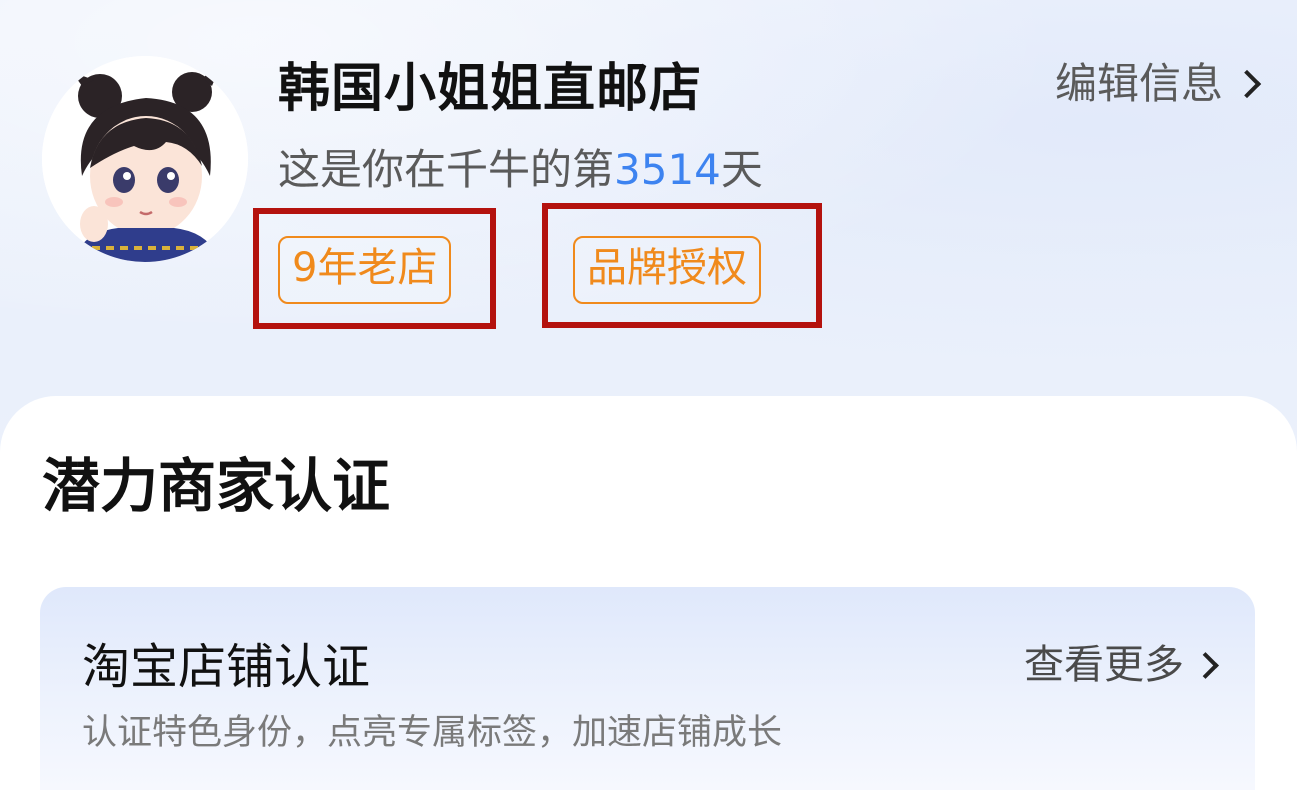  Describe the element at coordinates (667, 270) in the screenshot. I see `shop-tag-brand-authorized: 品牌授权` at that location.